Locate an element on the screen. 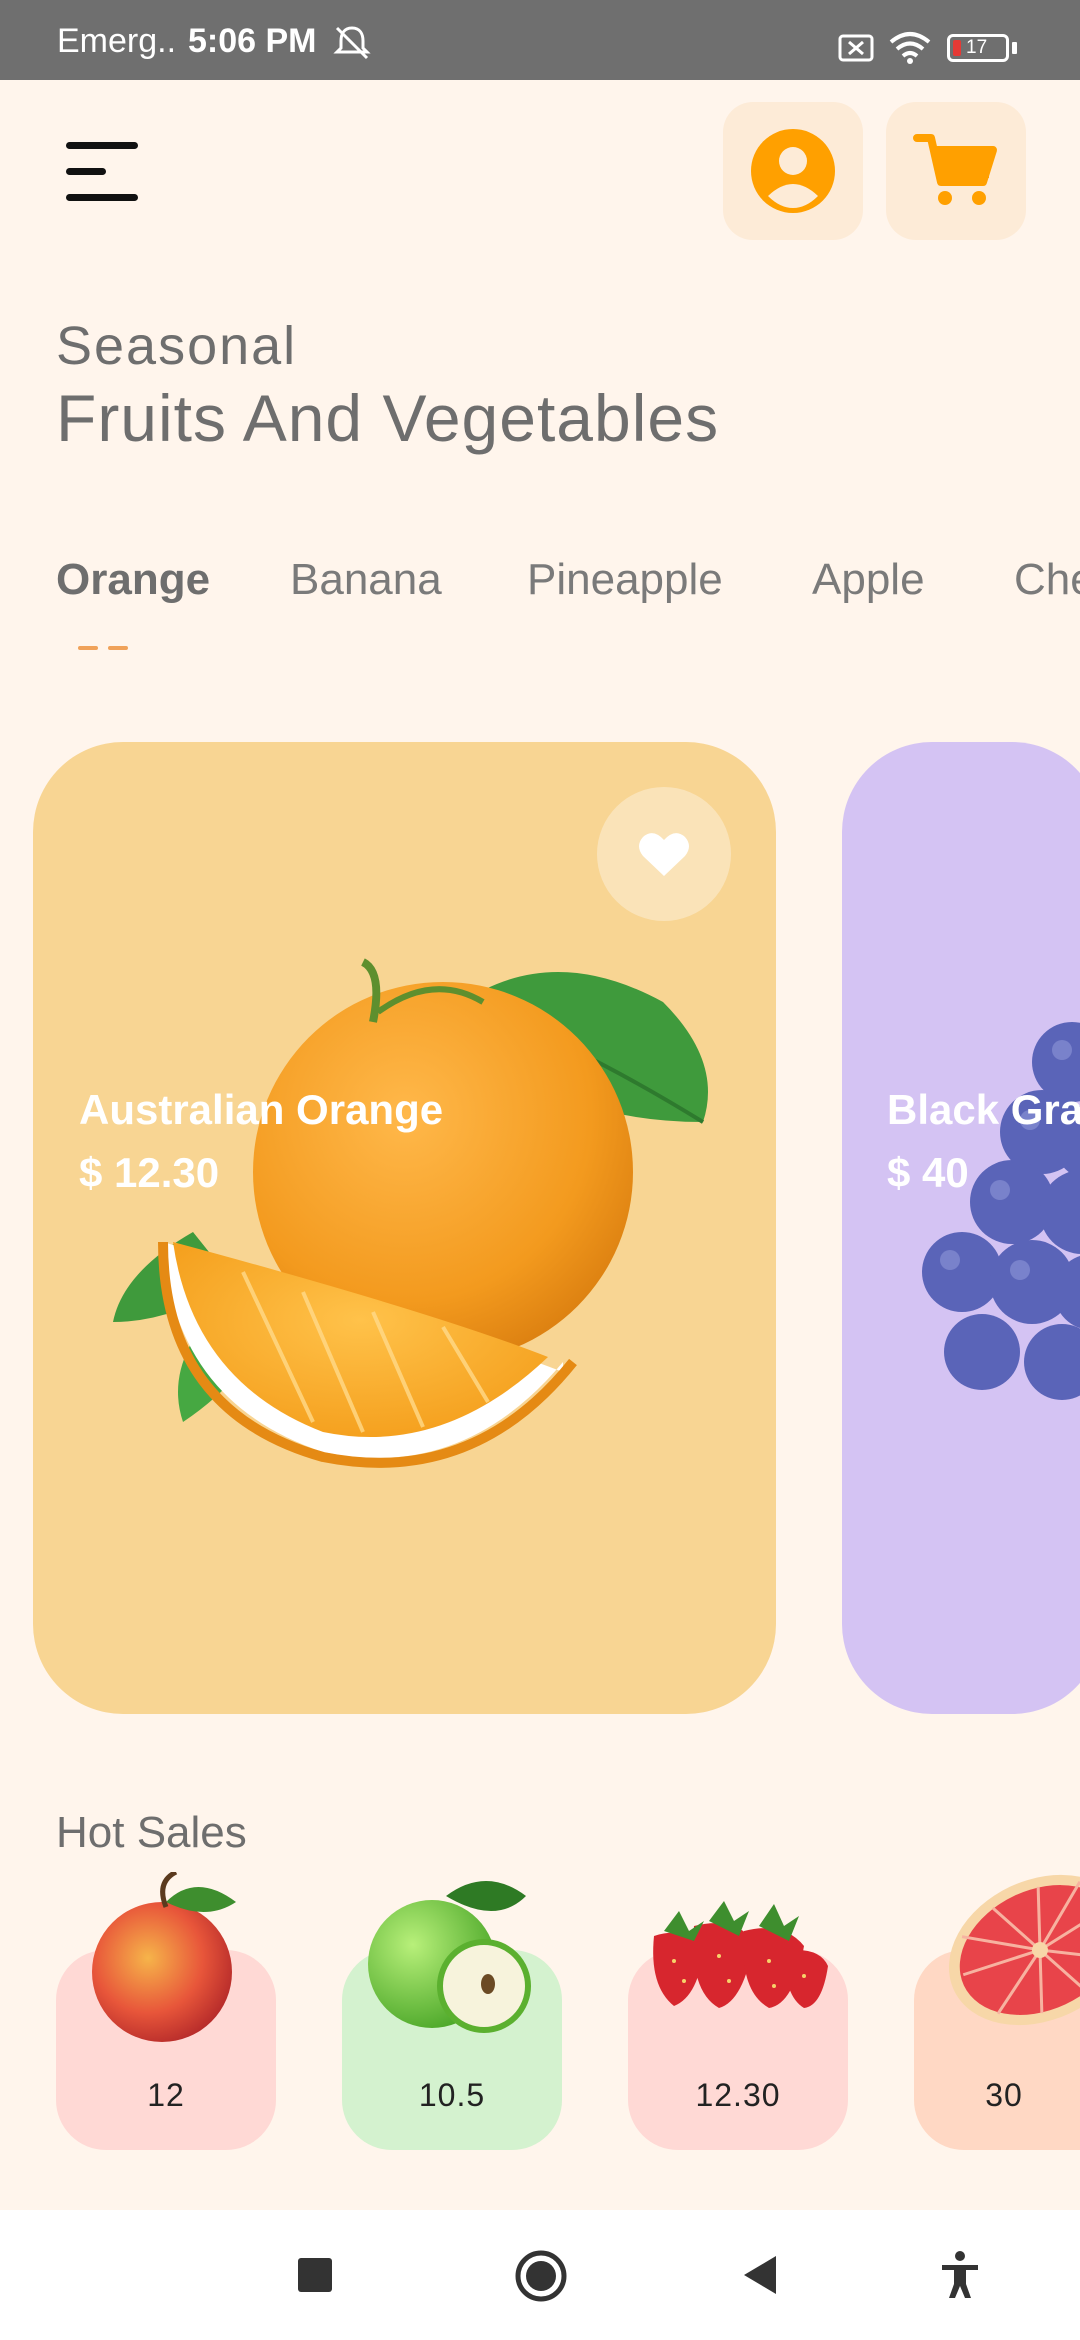 The image size is (1080, 2340). tab-cherry: Che is located at coordinates (1047, 580).